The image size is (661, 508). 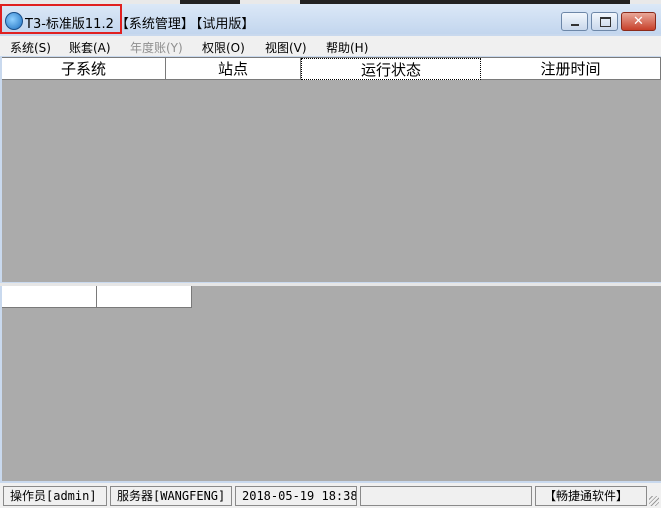 I want to click on column-header-run-status: 运行状态, so click(x=391, y=69).